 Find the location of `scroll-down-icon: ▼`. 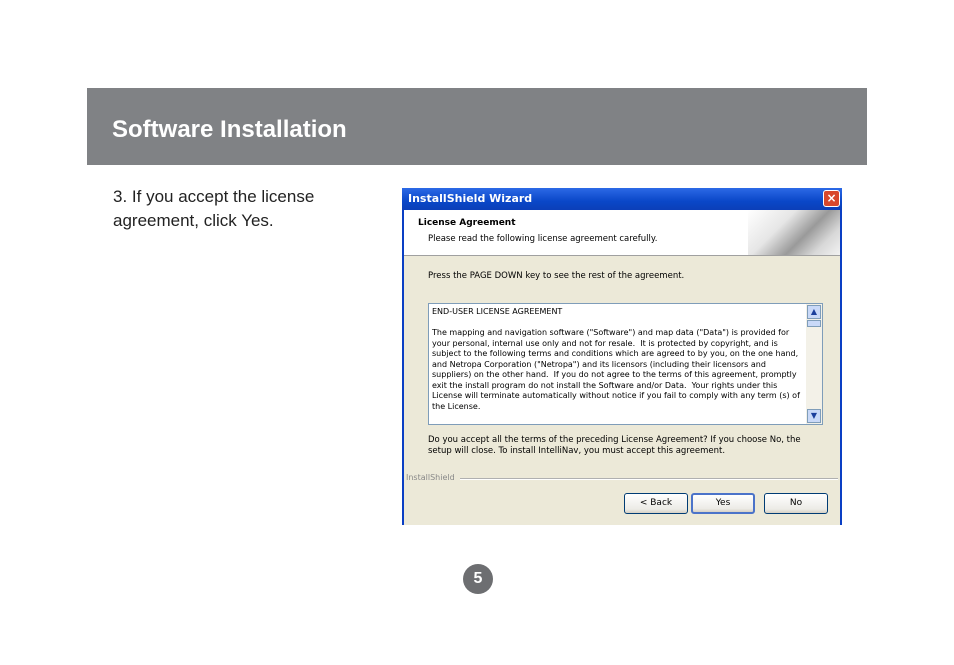

scroll-down-icon: ▼ is located at coordinates (814, 416).